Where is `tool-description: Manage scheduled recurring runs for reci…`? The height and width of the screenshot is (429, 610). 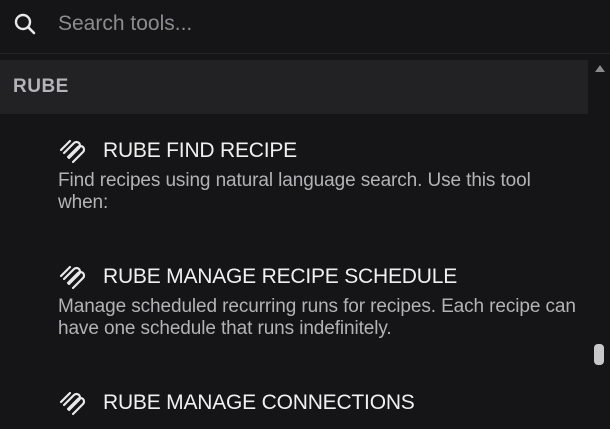 tool-description: Manage scheduled recurring runs for reci… is located at coordinates (317, 317).